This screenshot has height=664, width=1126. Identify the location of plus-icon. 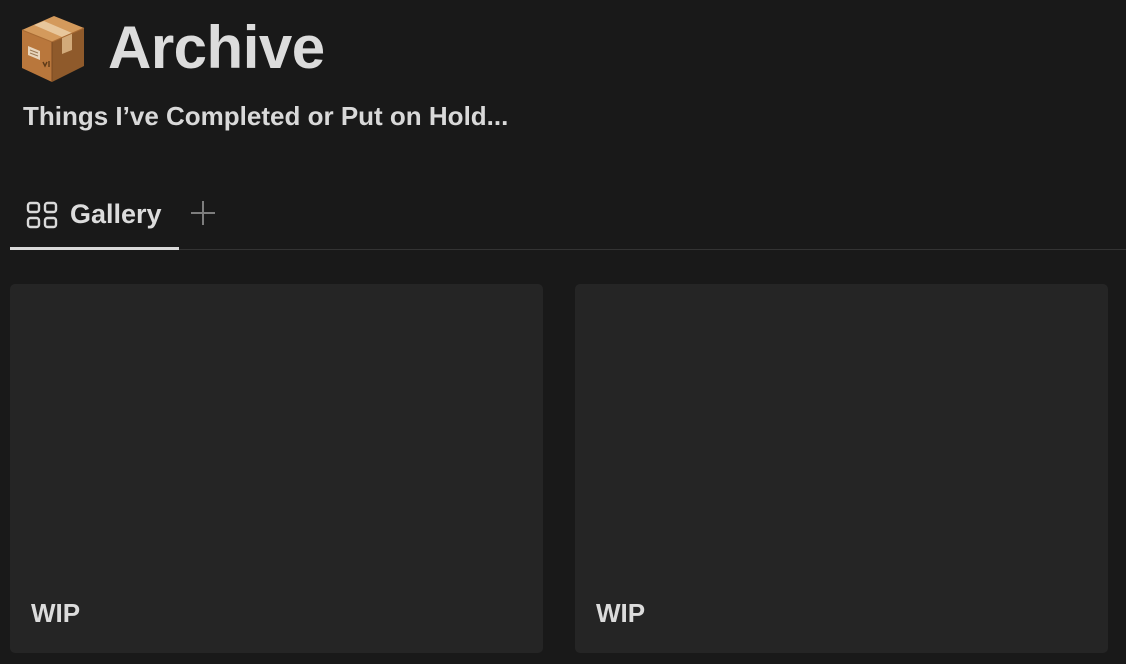
(203, 213).